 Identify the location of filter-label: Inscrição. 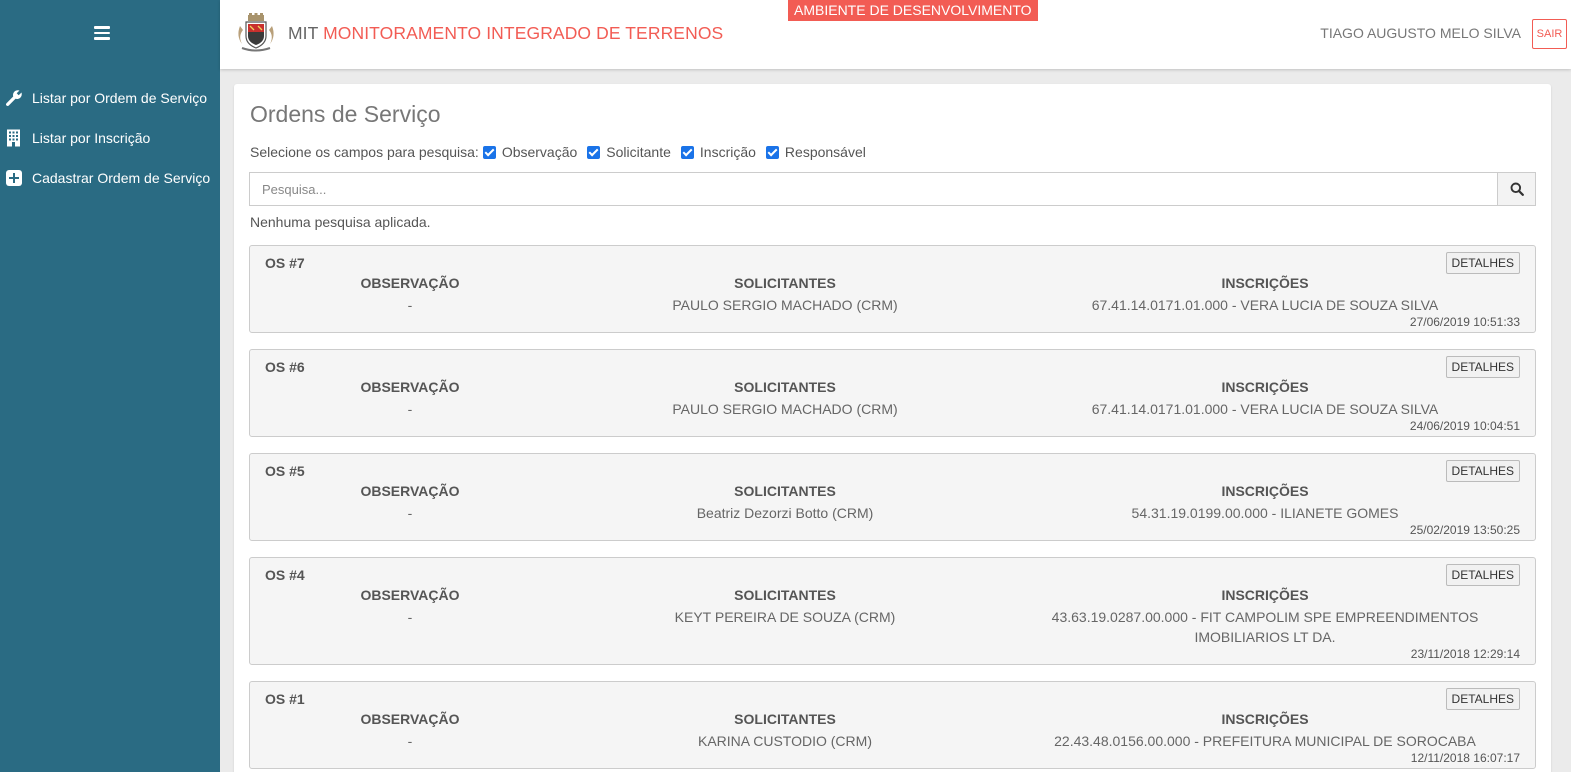
(727, 152).